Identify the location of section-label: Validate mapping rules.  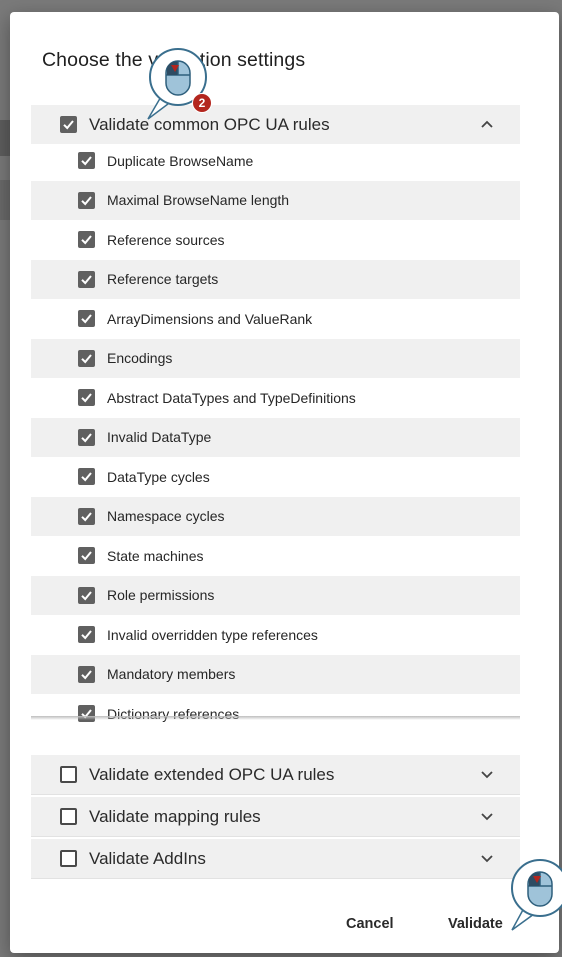
(175, 816).